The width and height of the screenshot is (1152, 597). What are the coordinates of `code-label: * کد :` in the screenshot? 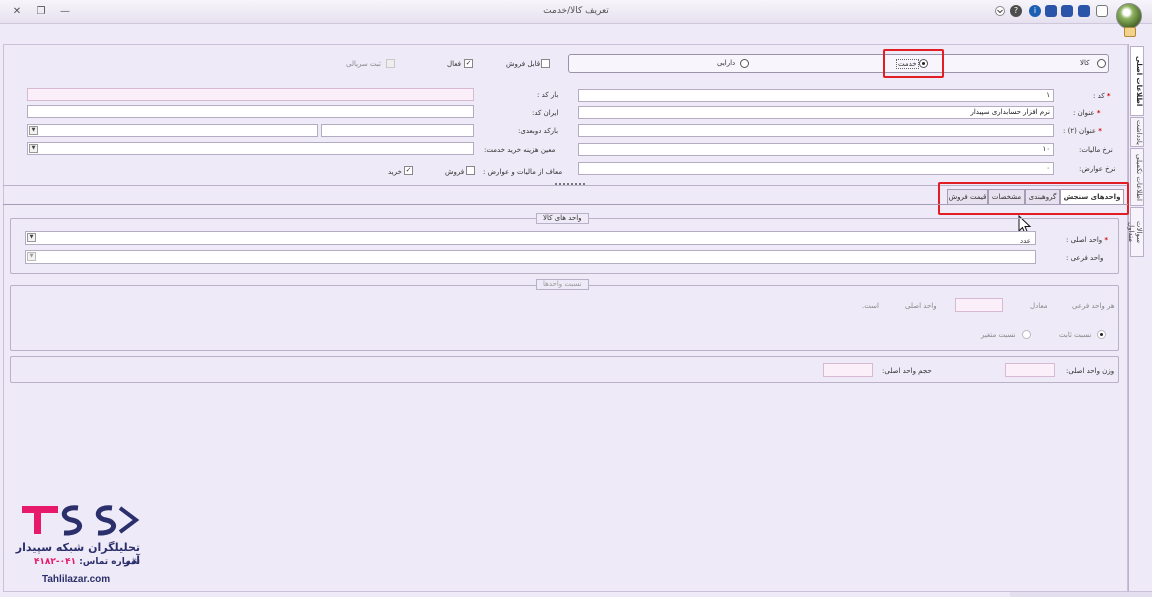 It's located at (1102, 96).